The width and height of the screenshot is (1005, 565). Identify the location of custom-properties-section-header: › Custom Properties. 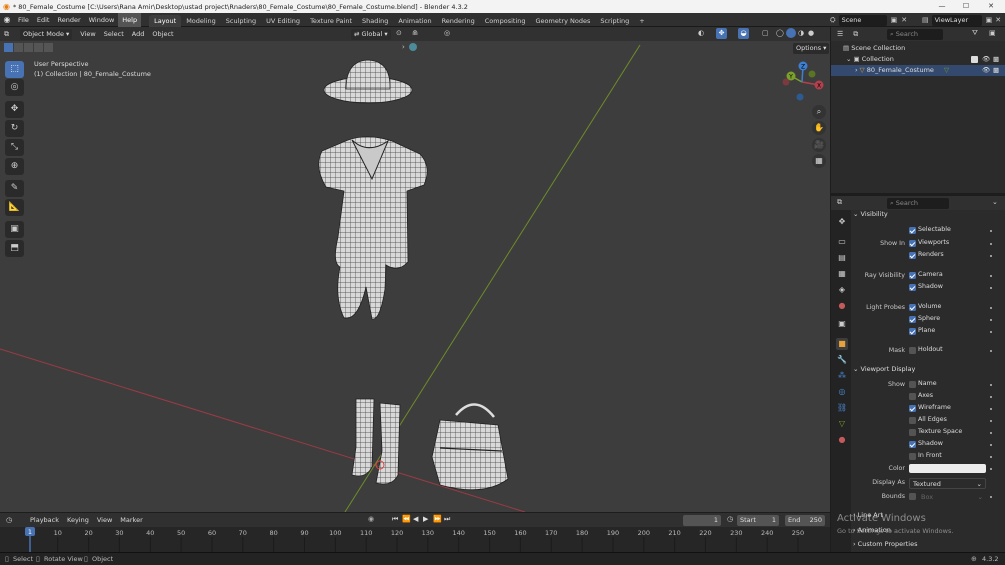
(885, 544).